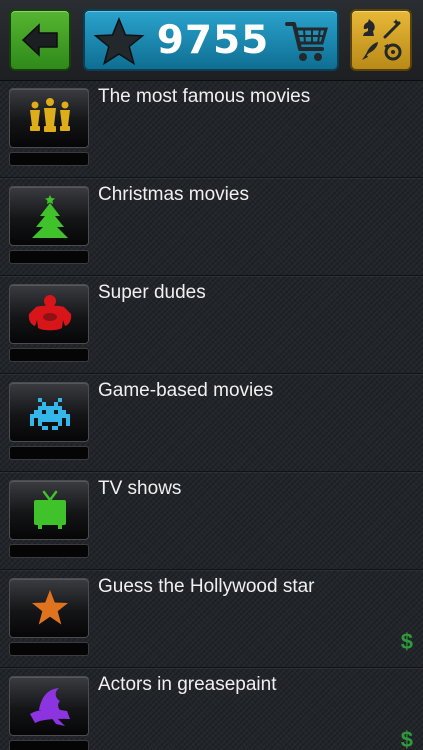 This screenshot has height=750, width=423. Describe the element at coordinates (211, 325) in the screenshot. I see `category-item: Super dudes` at that location.